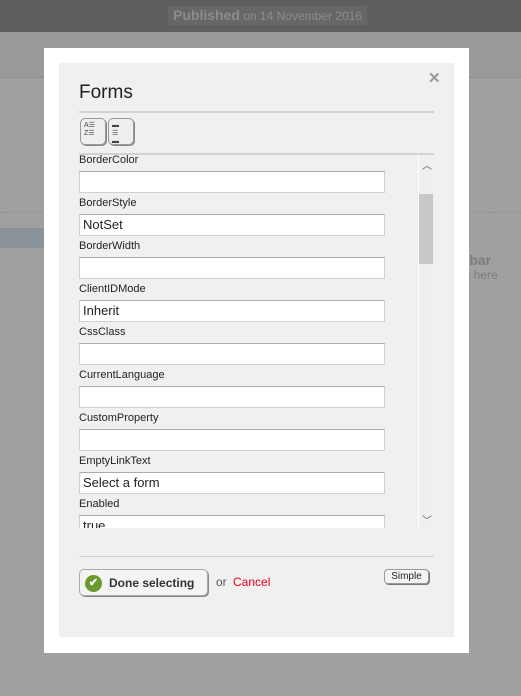 This screenshot has height=696, width=521. I want to click on sort-alphabetical-icon: A☰ Z☰, so click(93, 131).